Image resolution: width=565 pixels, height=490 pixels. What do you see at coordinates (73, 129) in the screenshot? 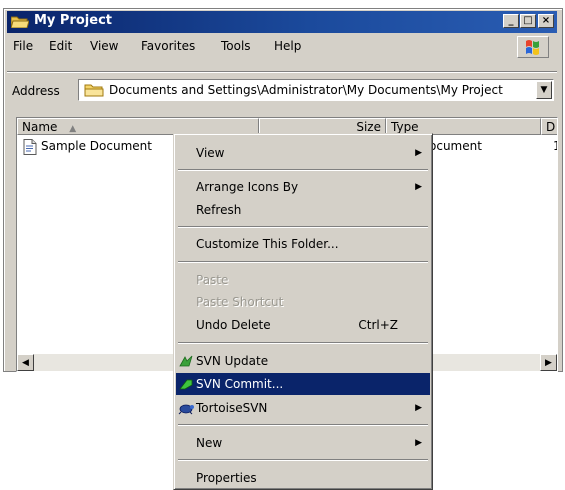
I see `sort-ascending-icon: ▲` at bounding box center [73, 129].